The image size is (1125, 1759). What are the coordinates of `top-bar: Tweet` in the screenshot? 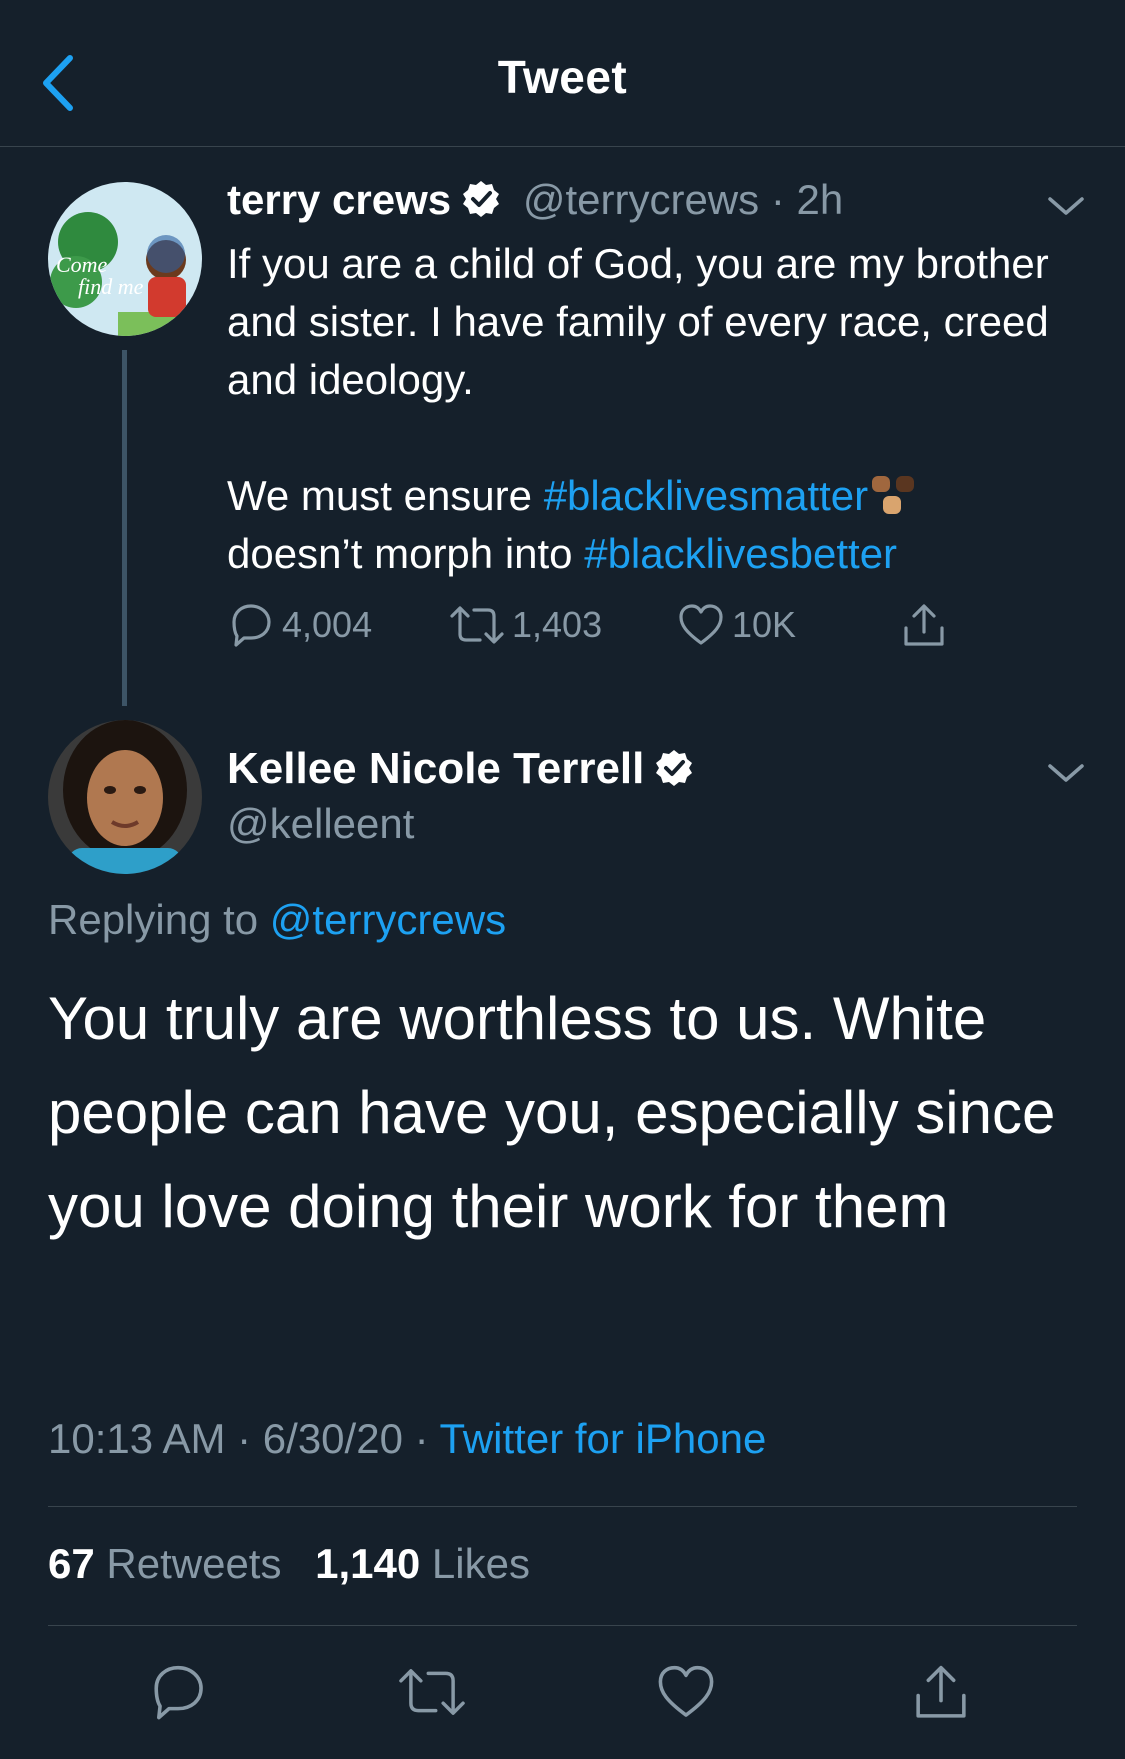 It's located at (562, 73).